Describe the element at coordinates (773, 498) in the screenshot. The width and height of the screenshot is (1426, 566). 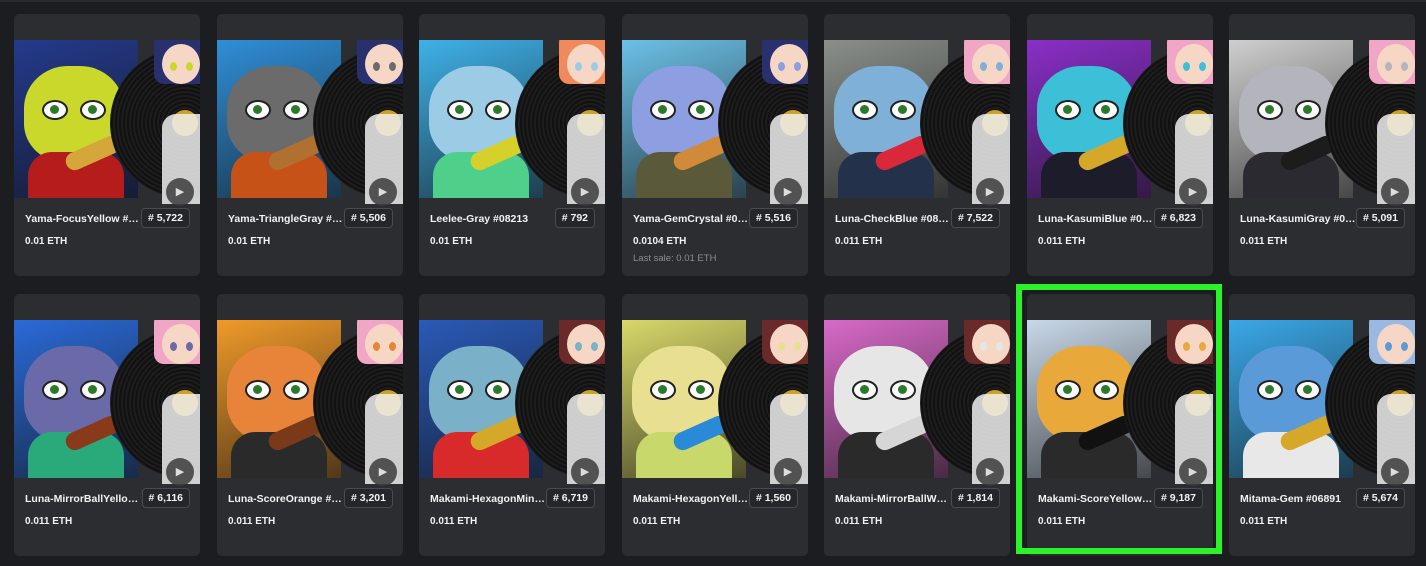
I see `rank-badge: # 1,560` at that location.